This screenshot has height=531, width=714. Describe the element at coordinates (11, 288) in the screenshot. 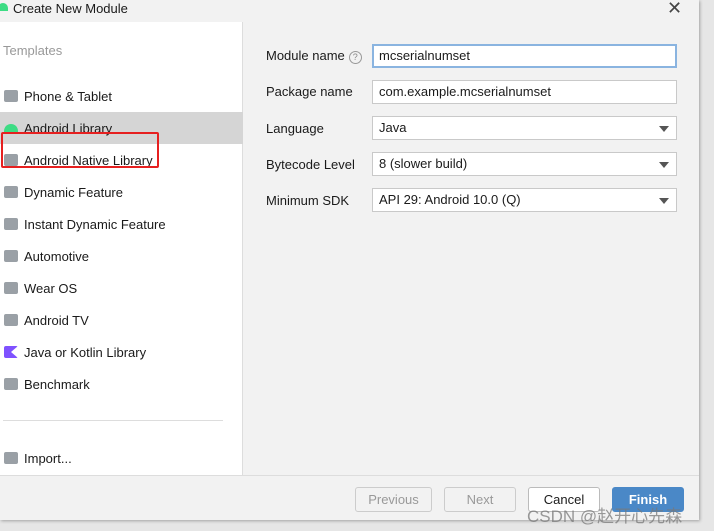

I see `watch-icon` at that location.